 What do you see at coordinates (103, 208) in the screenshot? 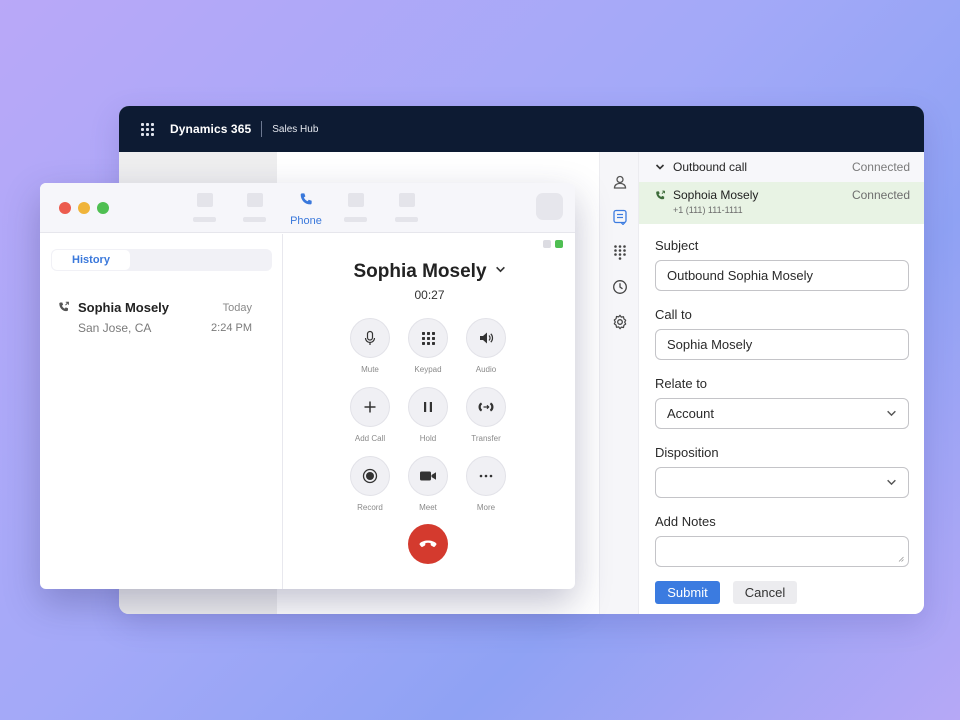
I see `maximize-window-button` at bounding box center [103, 208].